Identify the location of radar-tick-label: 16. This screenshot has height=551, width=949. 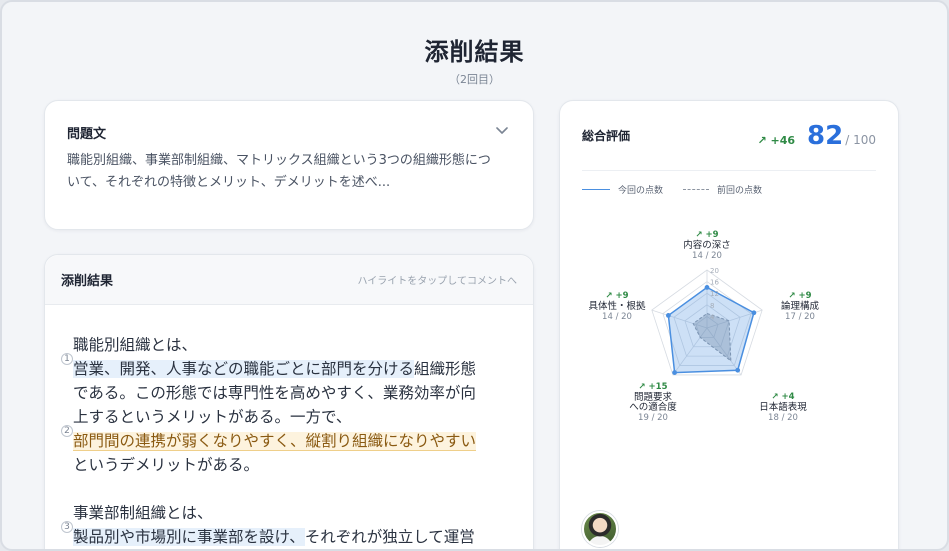
(714, 283).